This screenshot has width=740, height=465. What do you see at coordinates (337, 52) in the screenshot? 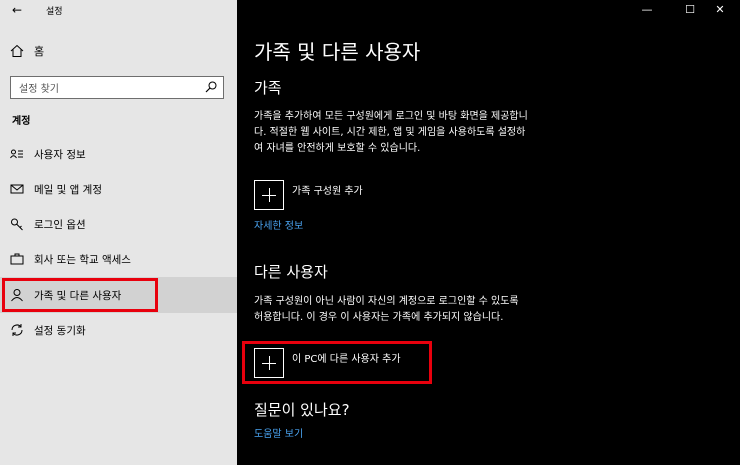
I see `page-title: 가족 및 다른 사용자` at bounding box center [337, 52].